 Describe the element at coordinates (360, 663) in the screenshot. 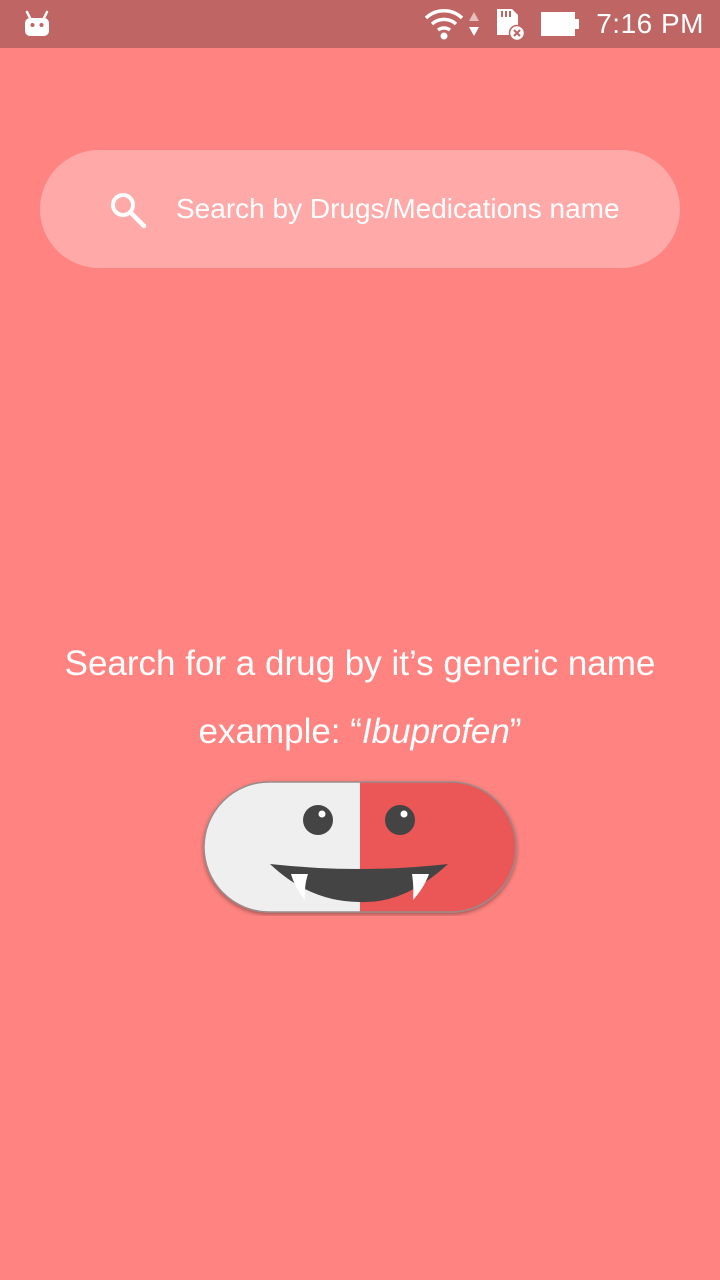

I see `empty-state-hint: Search for a drug by it’s generic name` at that location.